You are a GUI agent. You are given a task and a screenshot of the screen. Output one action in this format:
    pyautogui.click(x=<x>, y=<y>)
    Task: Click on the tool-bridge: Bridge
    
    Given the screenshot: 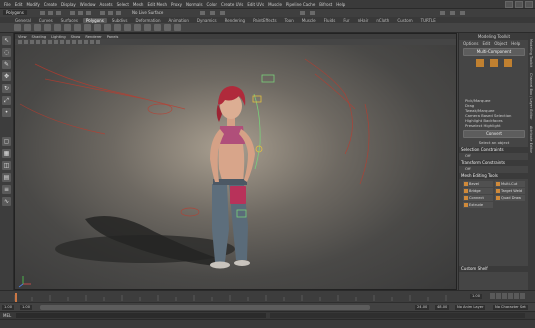 What is the action you would take?
    pyautogui.click(x=478, y=191)
    